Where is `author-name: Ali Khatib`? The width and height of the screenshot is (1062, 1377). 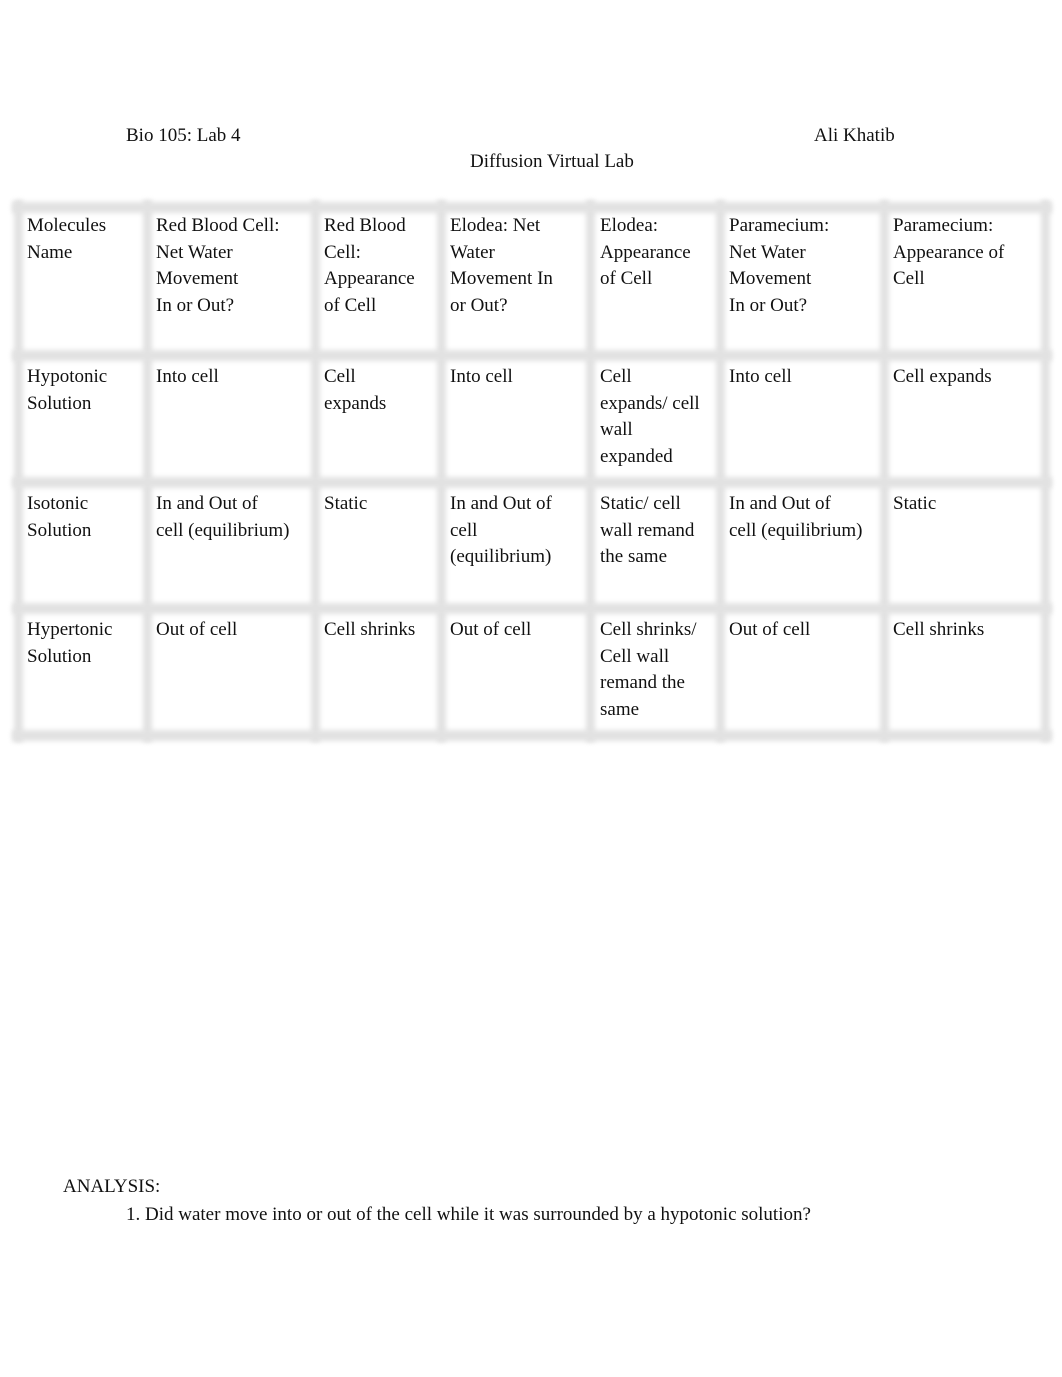 author-name: Ali Khatib is located at coordinates (854, 135).